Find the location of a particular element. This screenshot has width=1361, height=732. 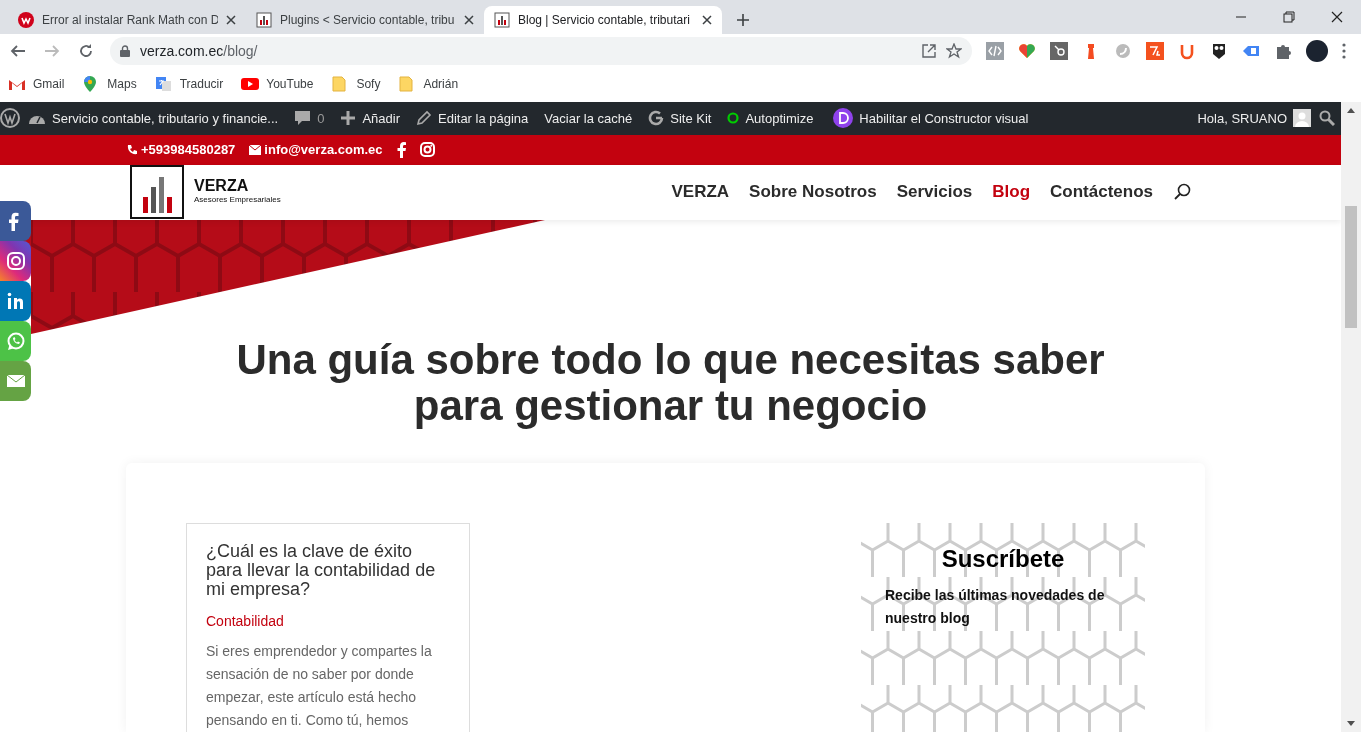

more-icon is located at coordinates (1344, 51).